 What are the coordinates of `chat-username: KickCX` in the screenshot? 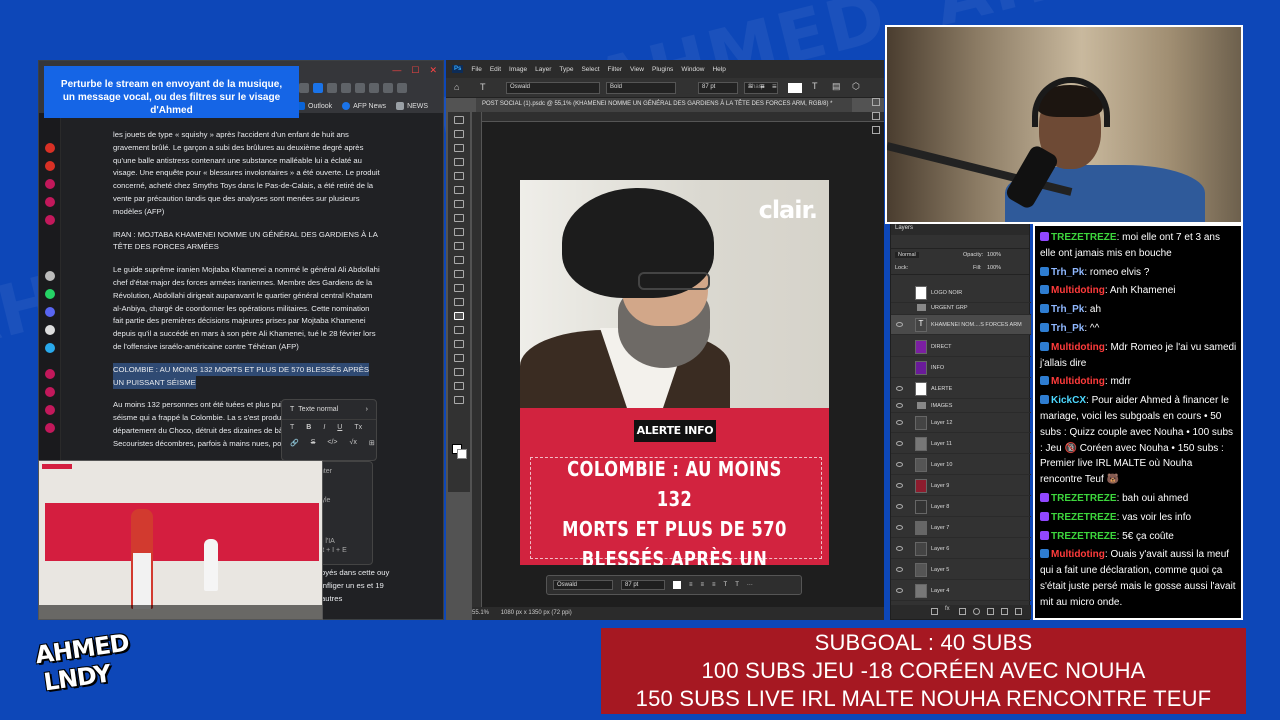 It's located at (1068, 400).